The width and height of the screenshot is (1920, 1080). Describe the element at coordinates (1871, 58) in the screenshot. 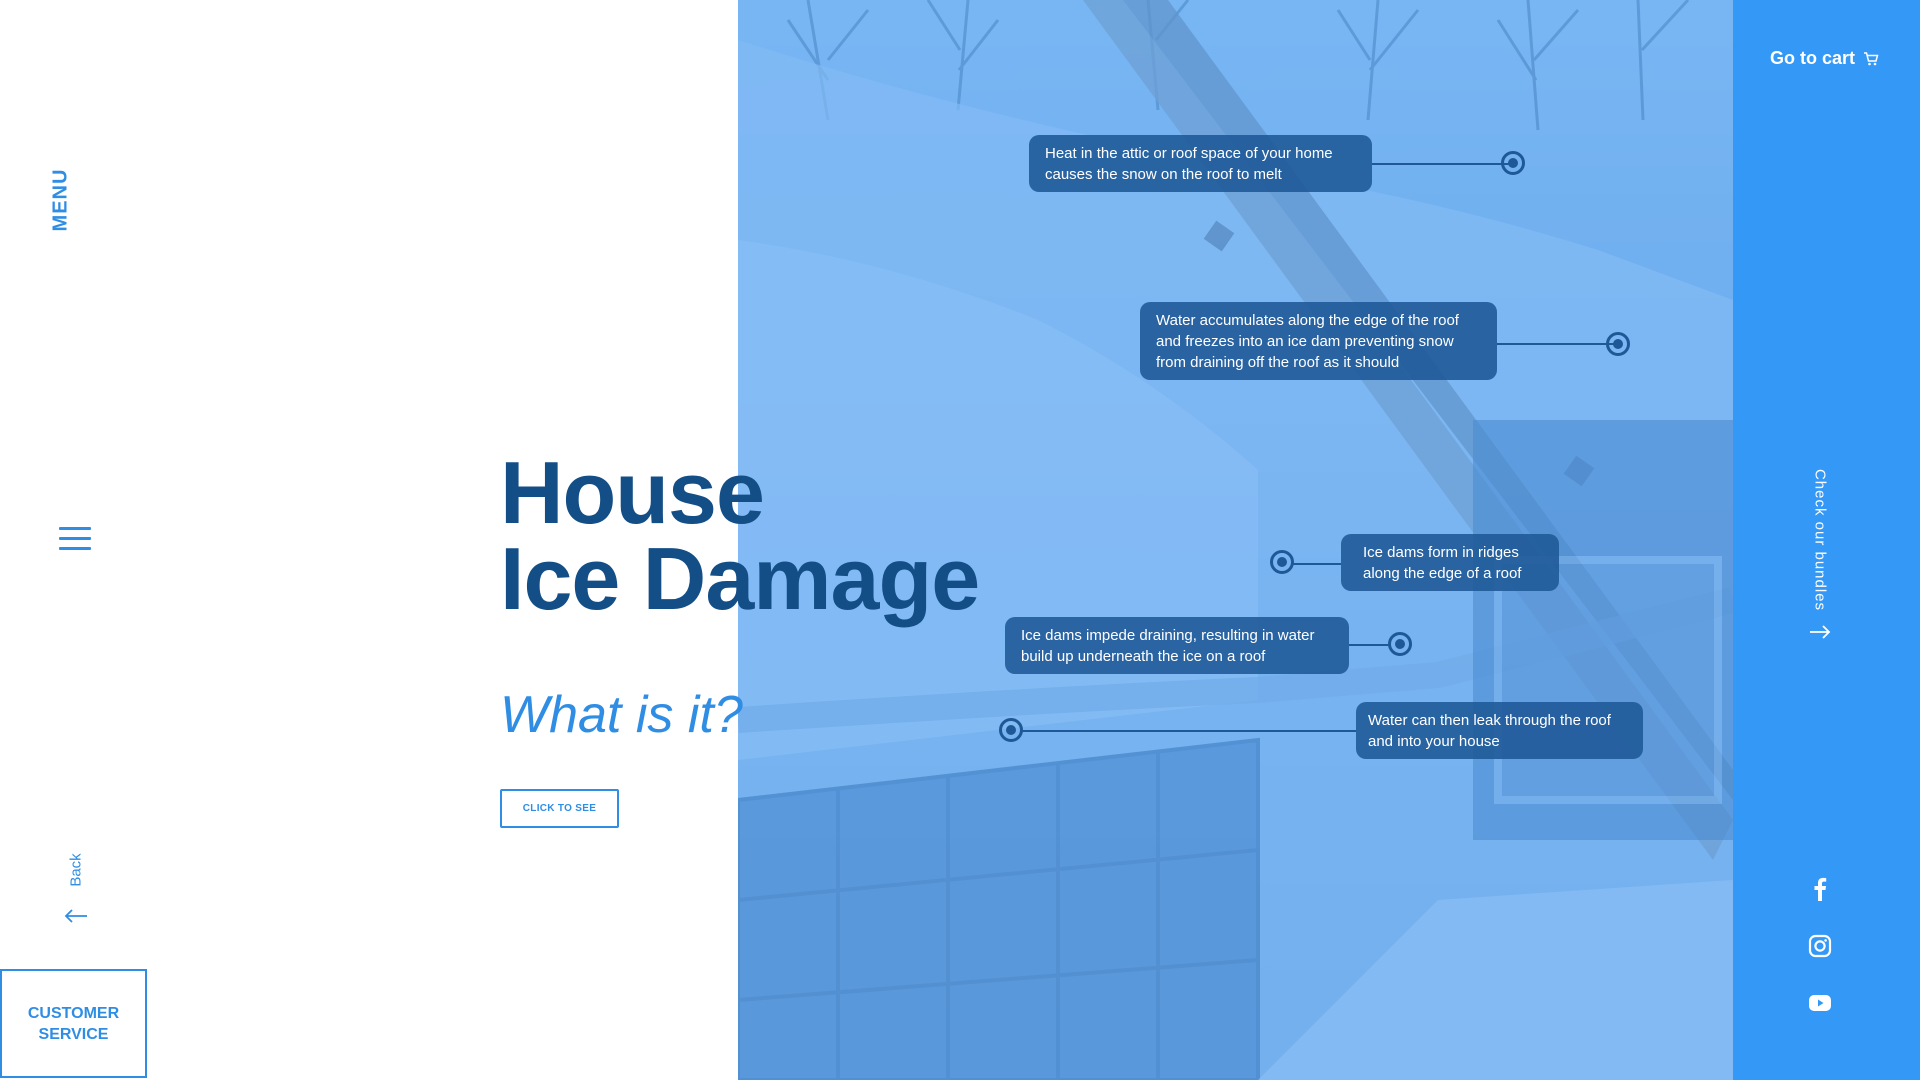

I see `cart-icon` at that location.